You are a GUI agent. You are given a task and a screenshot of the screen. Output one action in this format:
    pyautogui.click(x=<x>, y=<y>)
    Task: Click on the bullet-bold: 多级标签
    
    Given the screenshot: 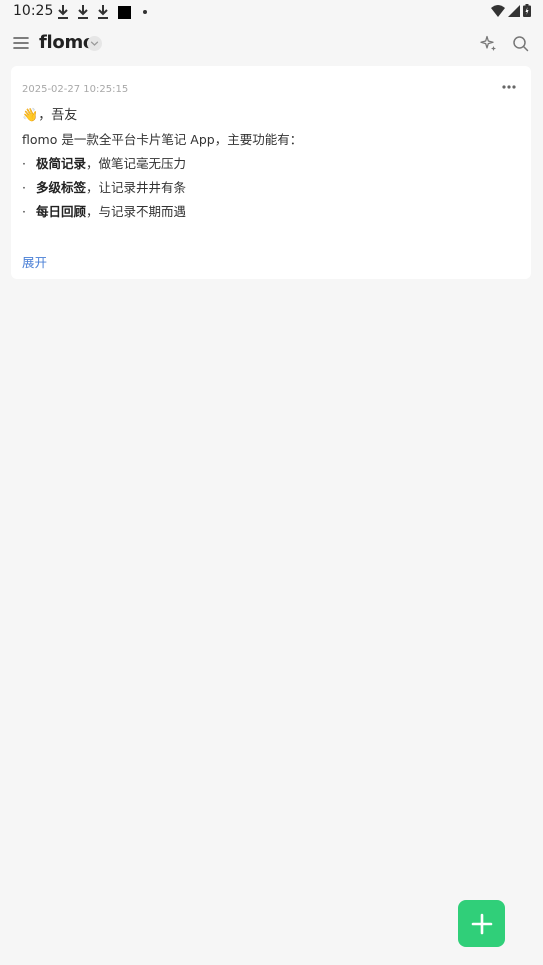 What is the action you would take?
    pyautogui.click(x=61, y=187)
    